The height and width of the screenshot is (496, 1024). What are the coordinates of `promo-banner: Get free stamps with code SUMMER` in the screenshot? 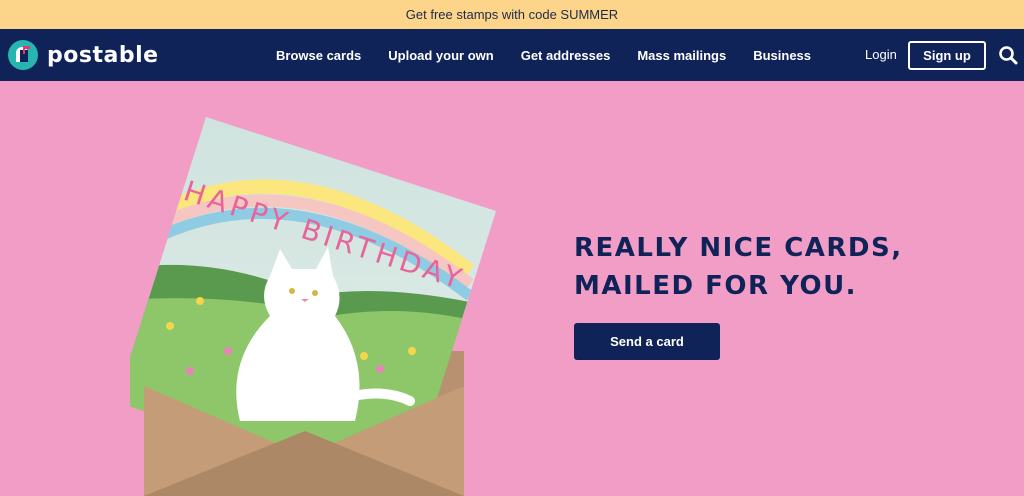 It's located at (512, 14).